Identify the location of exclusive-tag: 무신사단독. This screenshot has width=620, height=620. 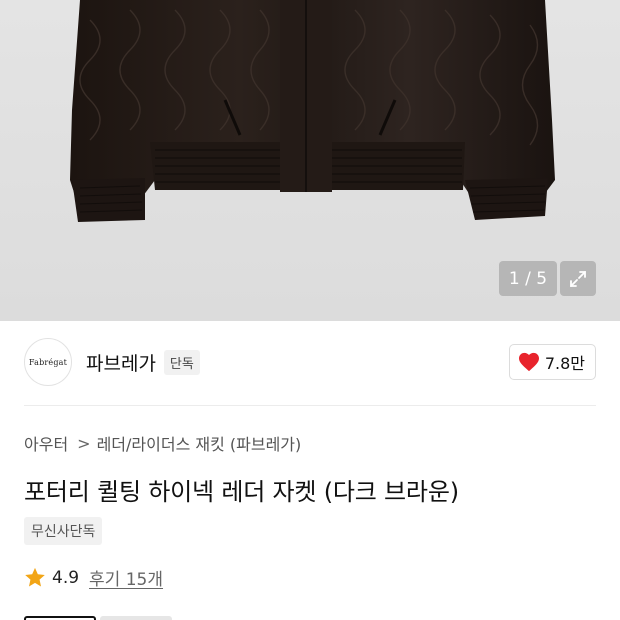
(63, 531).